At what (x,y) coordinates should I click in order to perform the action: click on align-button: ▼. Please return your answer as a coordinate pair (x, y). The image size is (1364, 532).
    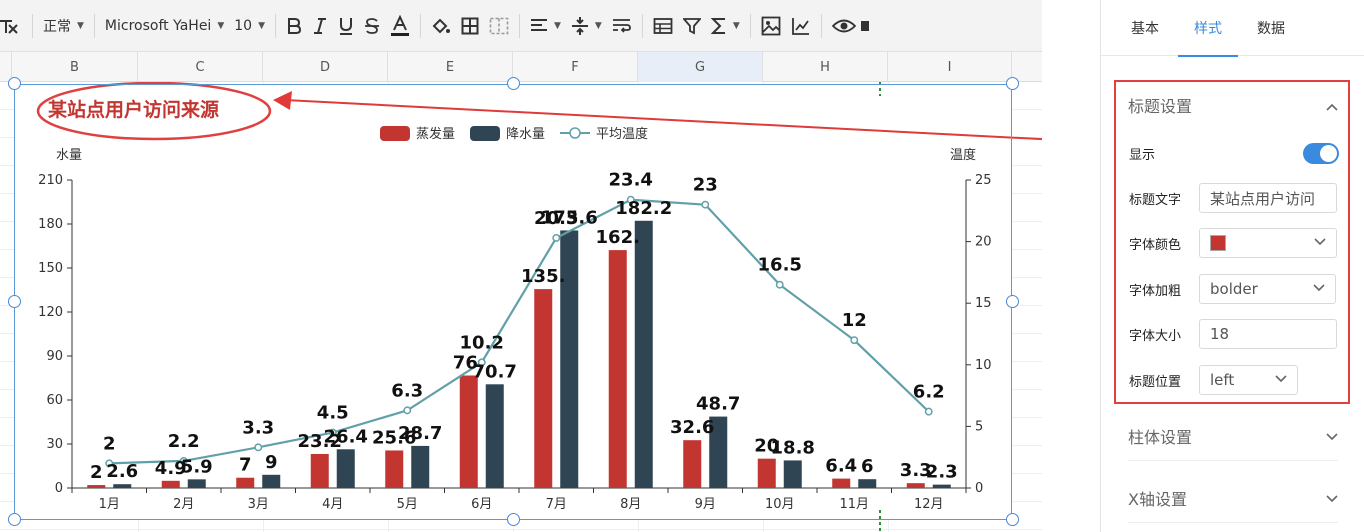
    Looking at the image, I should click on (545, 26).